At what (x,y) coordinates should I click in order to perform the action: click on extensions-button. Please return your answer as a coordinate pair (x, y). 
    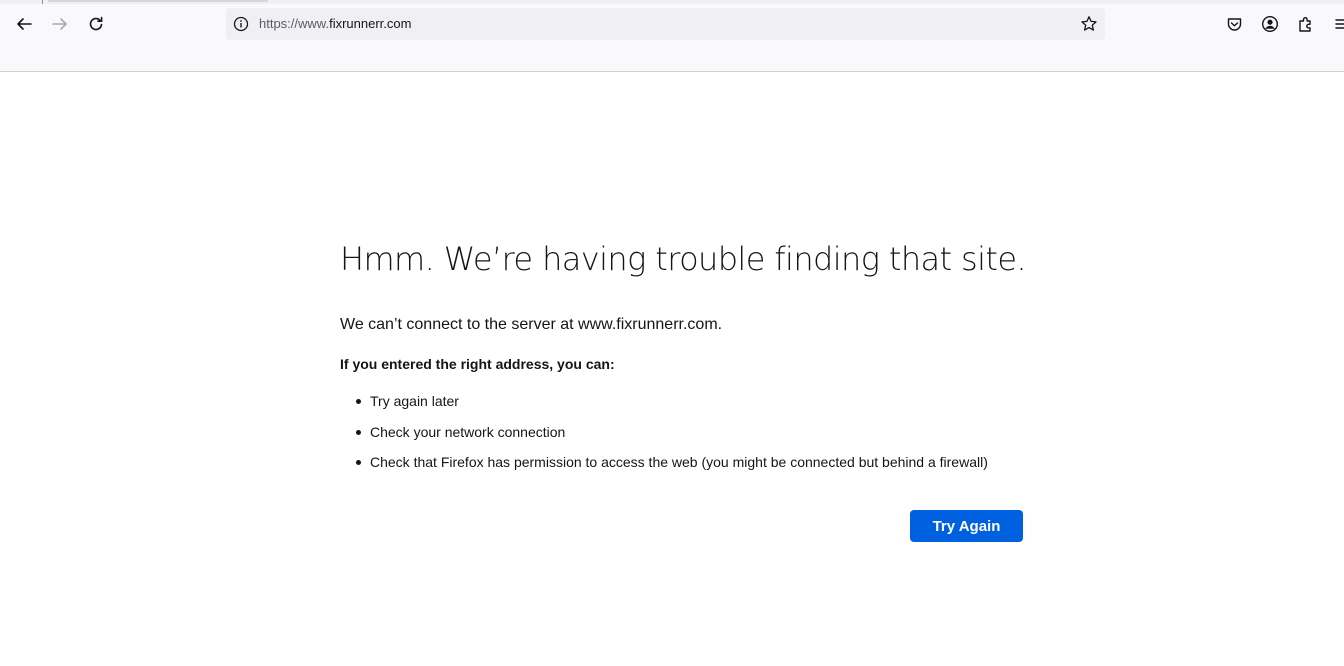
    Looking at the image, I should click on (1306, 24).